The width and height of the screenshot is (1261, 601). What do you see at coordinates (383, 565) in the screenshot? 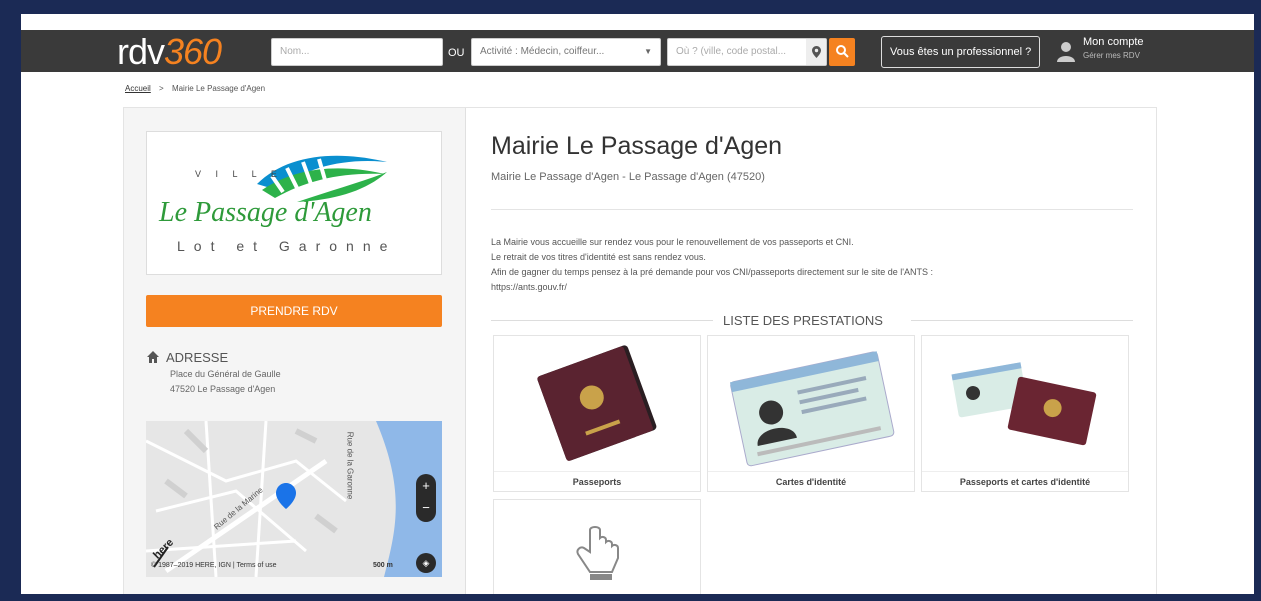
I see `map-scale: 500 m` at bounding box center [383, 565].